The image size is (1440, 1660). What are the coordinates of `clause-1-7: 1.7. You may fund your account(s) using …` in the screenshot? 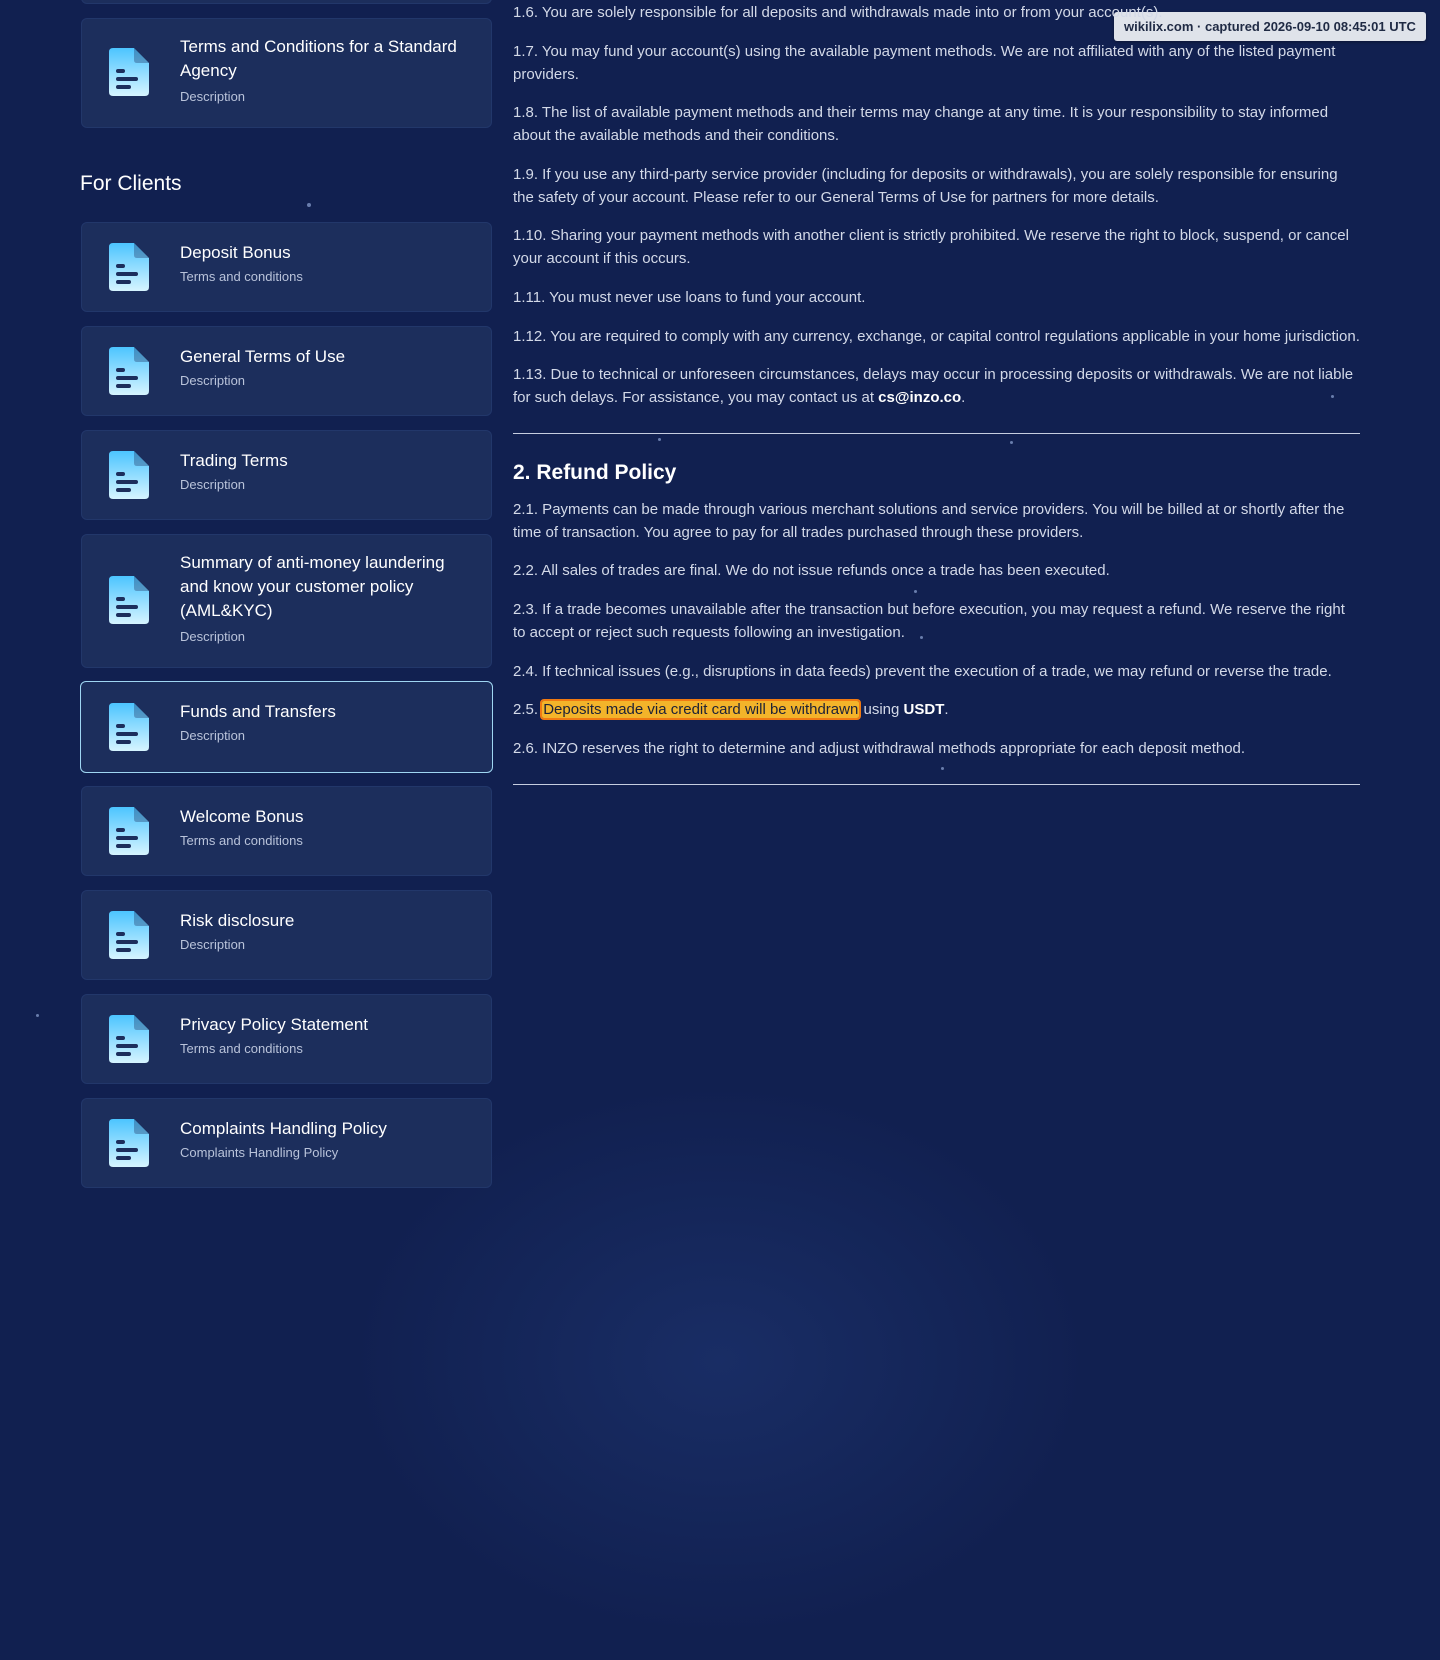 It's located at (924, 63).